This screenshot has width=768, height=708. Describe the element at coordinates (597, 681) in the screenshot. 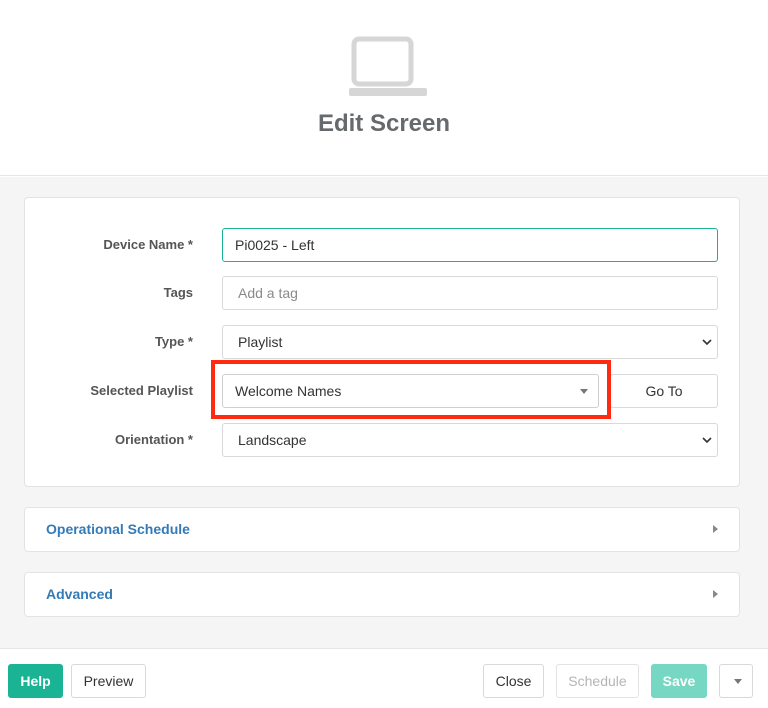

I see `schedule-button: Schedule` at that location.